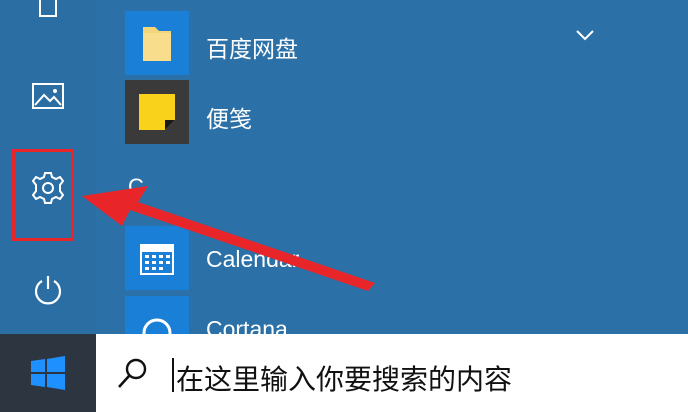  What do you see at coordinates (344, 378) in the screenshot?
I see `search-input: 在这里输入你要搜索的内容` at bounding box center [344, 378].